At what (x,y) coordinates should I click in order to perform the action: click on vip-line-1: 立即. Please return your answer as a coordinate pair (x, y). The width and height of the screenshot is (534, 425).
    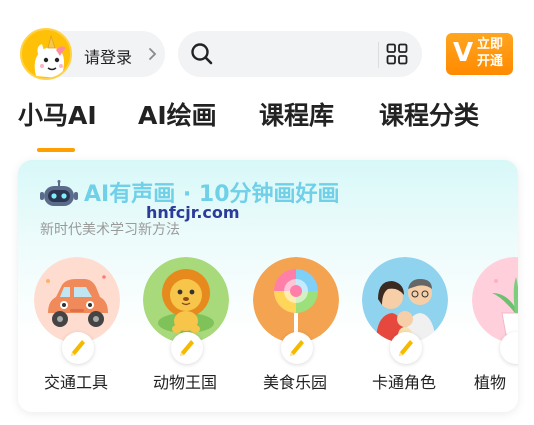
    Looking at the image, I should click on (489, 44).